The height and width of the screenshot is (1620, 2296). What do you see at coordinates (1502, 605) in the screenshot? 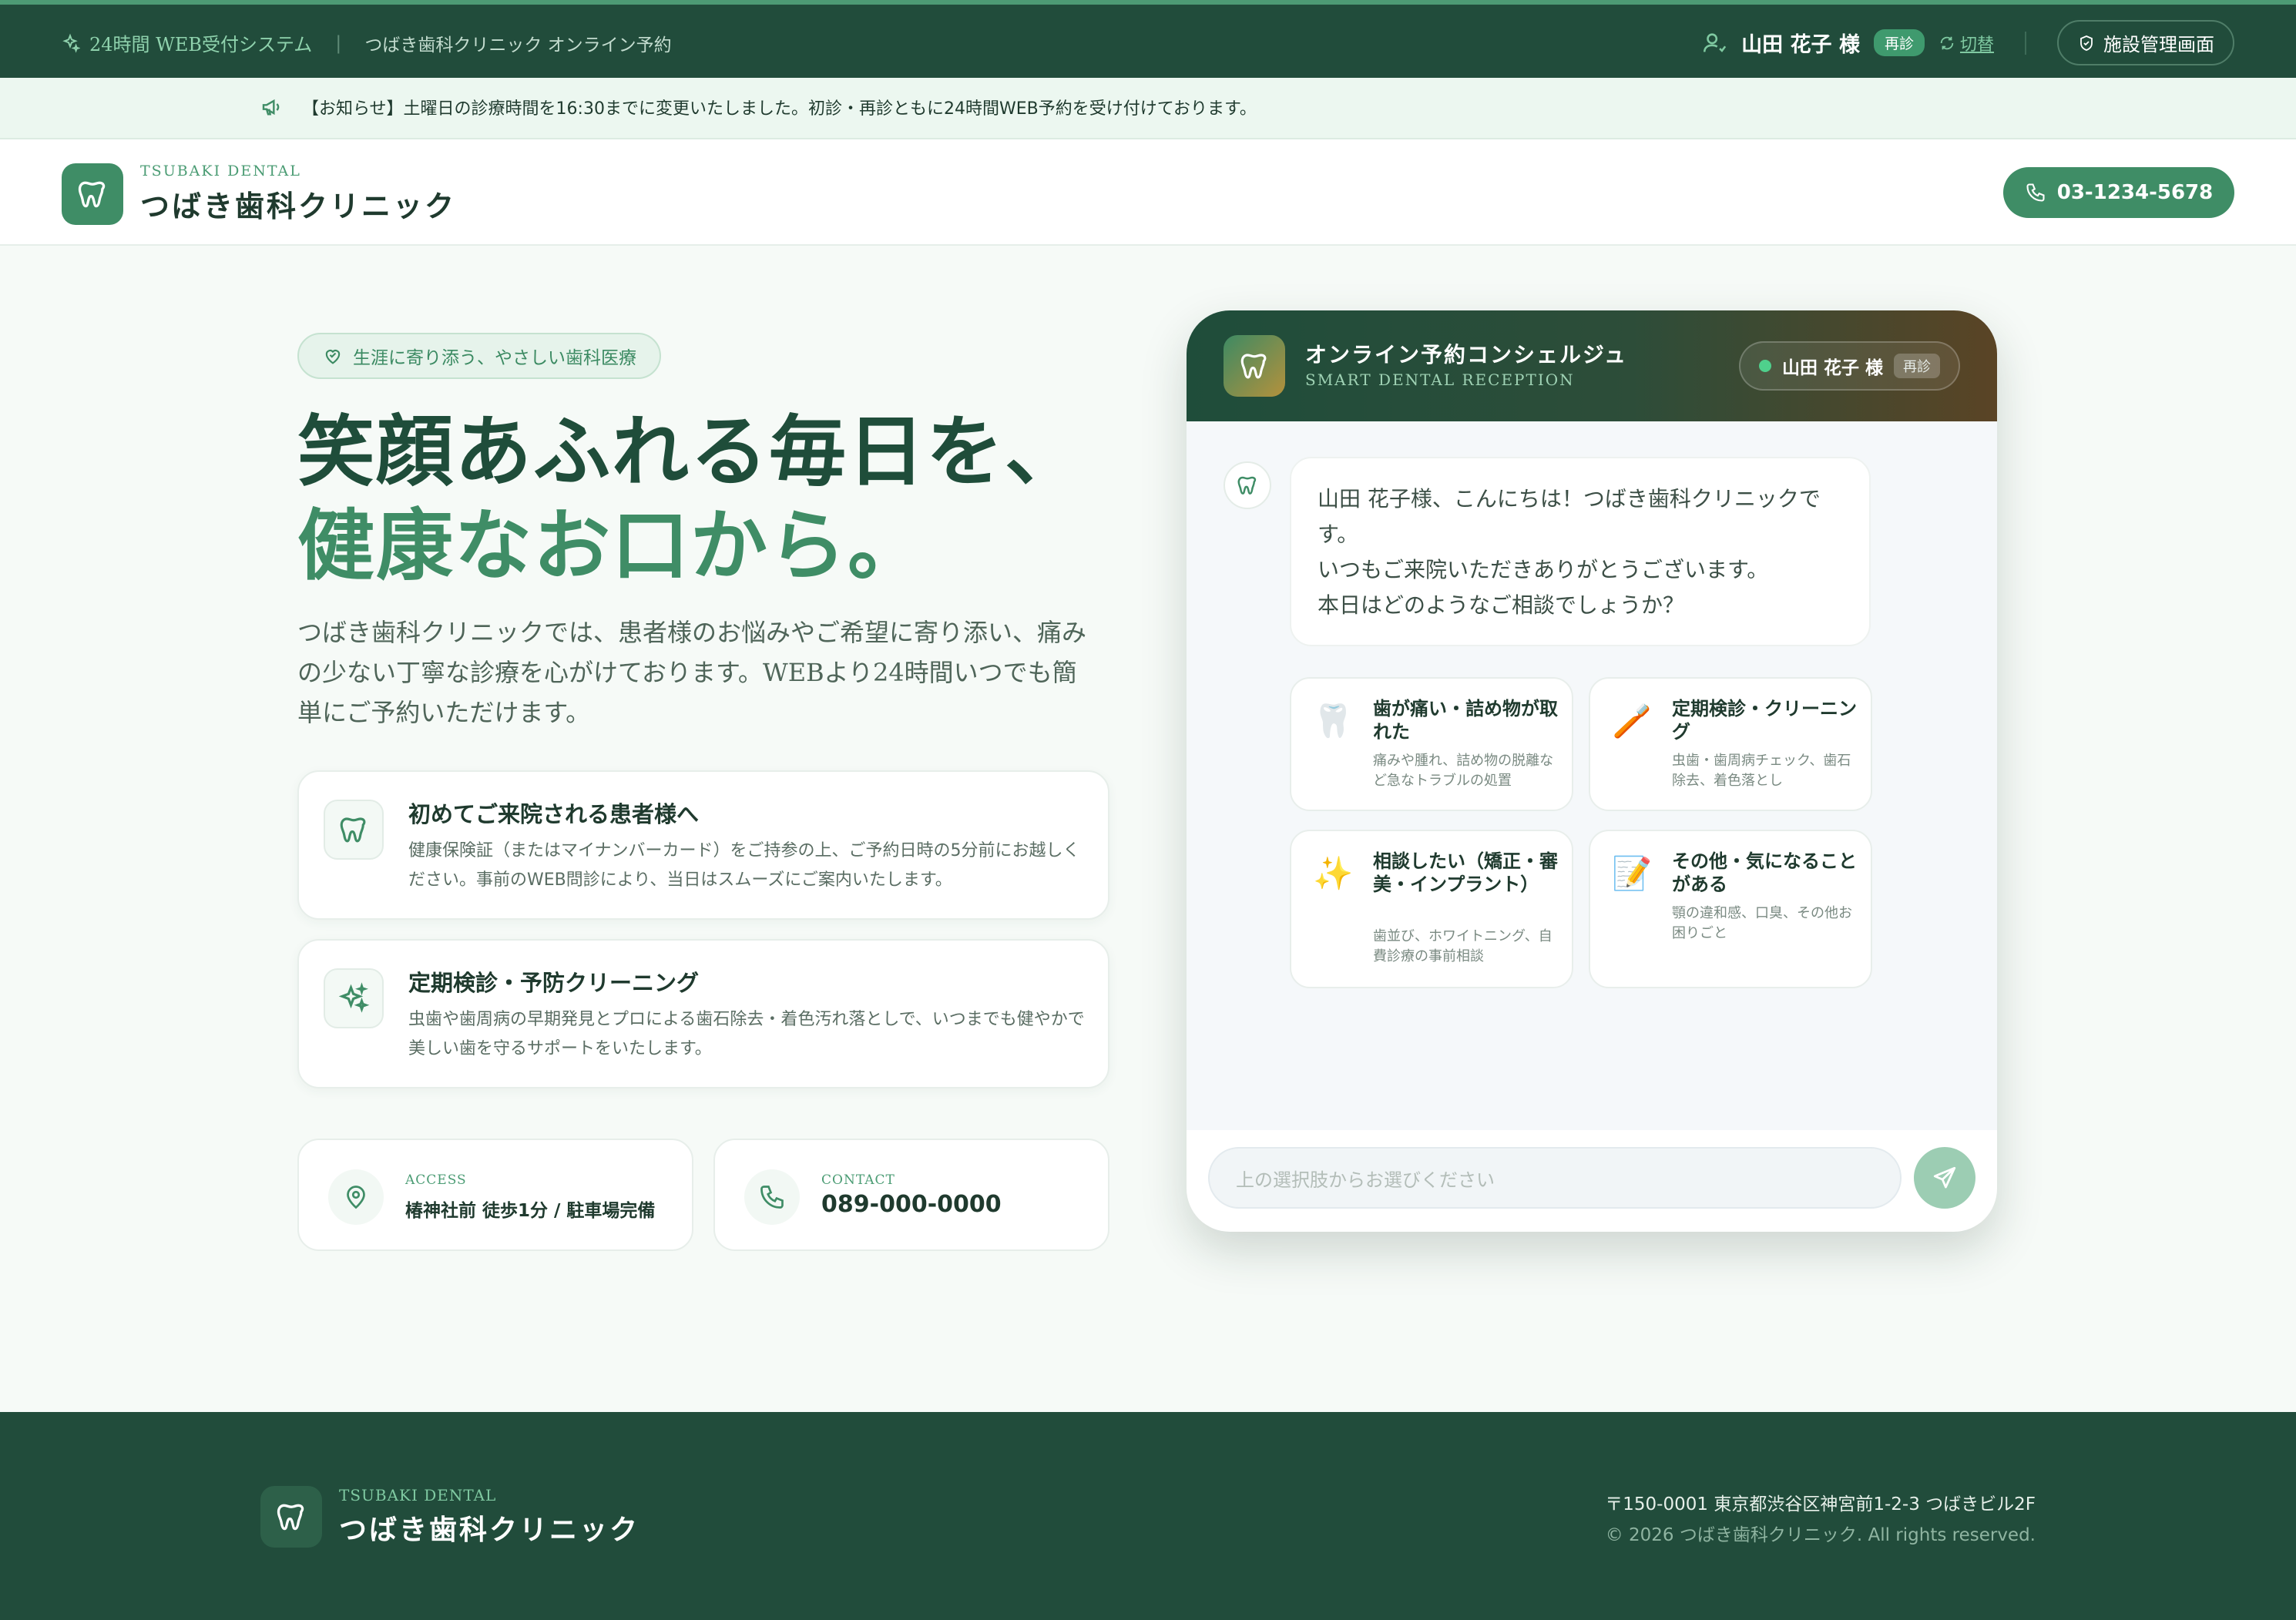
I see `bot-message-line: 本日はどのようなご相談でしょうか？` at bounding box center [1502, 605].